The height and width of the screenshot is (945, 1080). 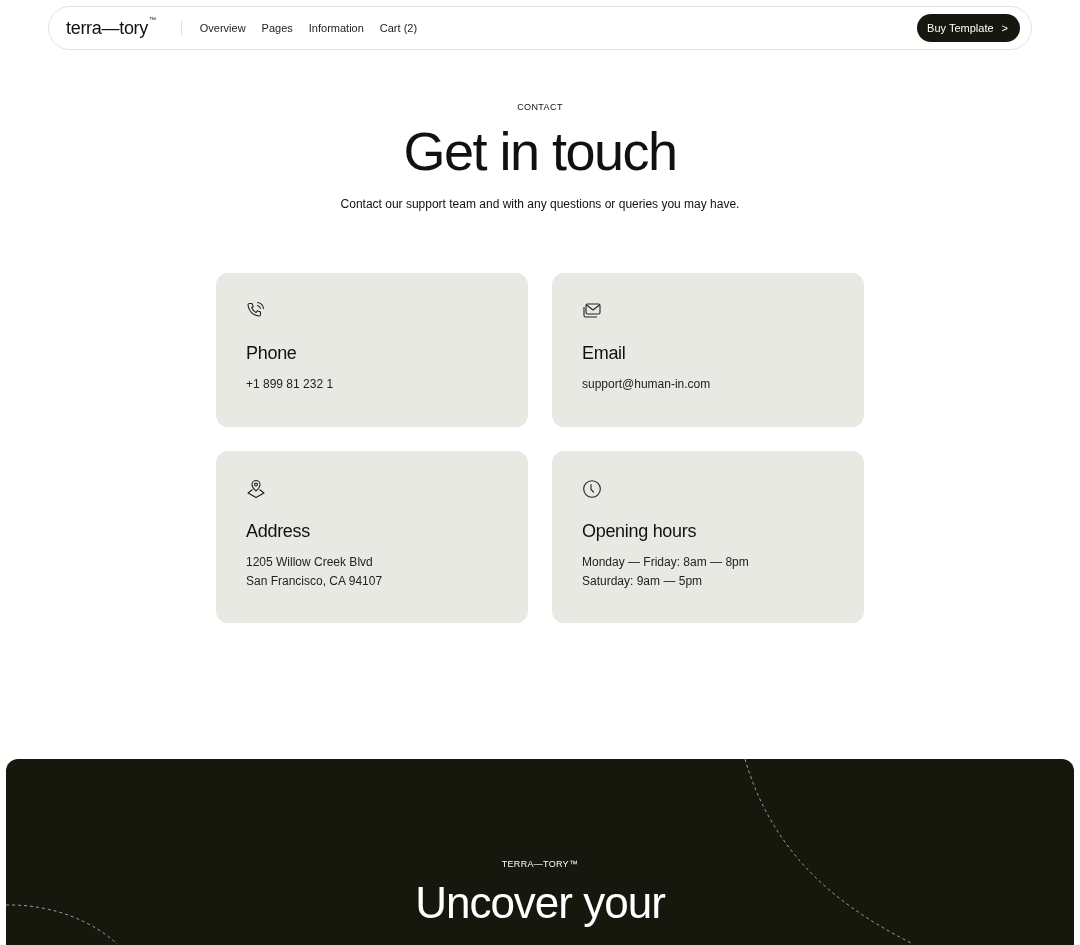 What do you see at coordinates (290, 385) in the screenshot?
I see `card-text: +1 899 81 232 1` at bounding box center [290, 385].